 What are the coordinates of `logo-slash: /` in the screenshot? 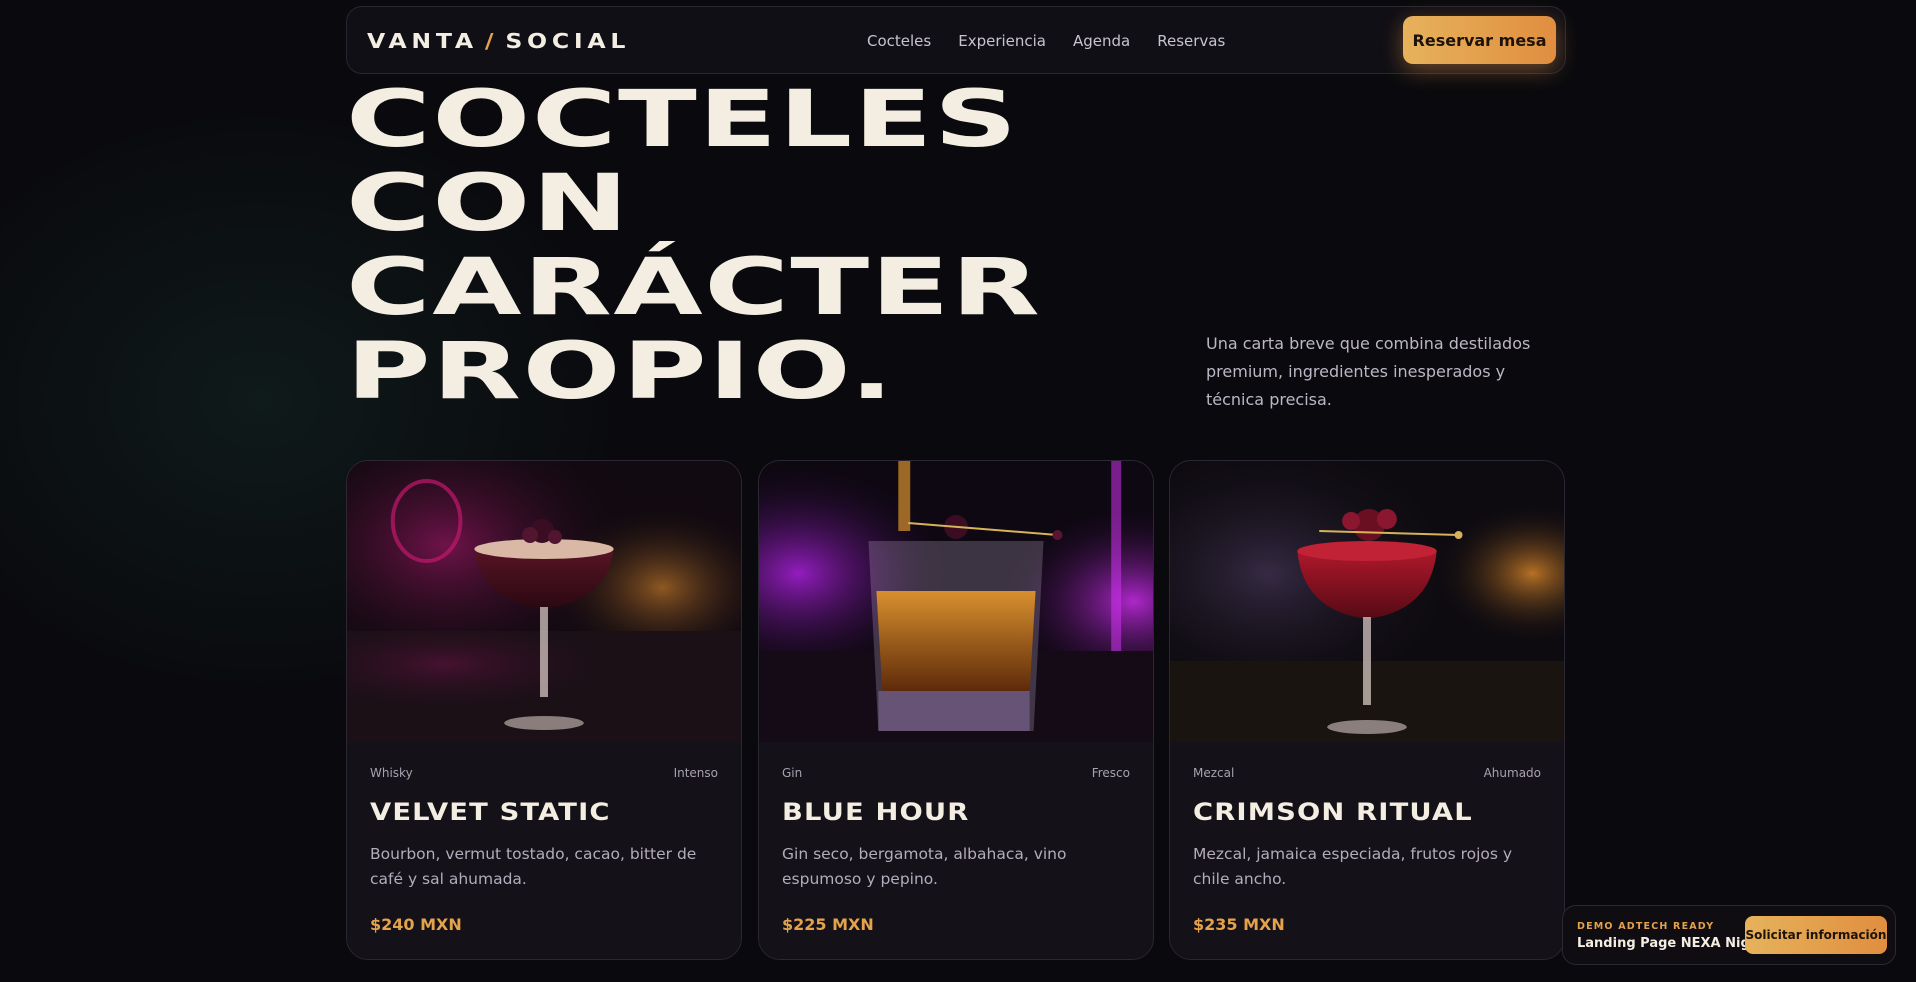 It's located at (491, 41).